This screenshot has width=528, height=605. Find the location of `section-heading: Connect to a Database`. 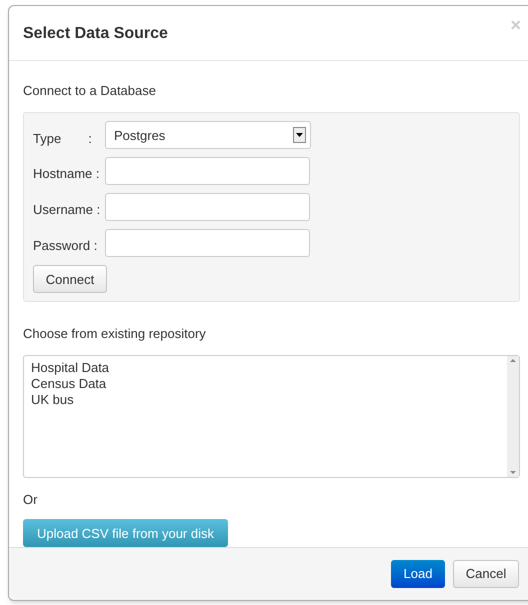

section-heading: Connect to a Database is located at coordinates (90, 91).